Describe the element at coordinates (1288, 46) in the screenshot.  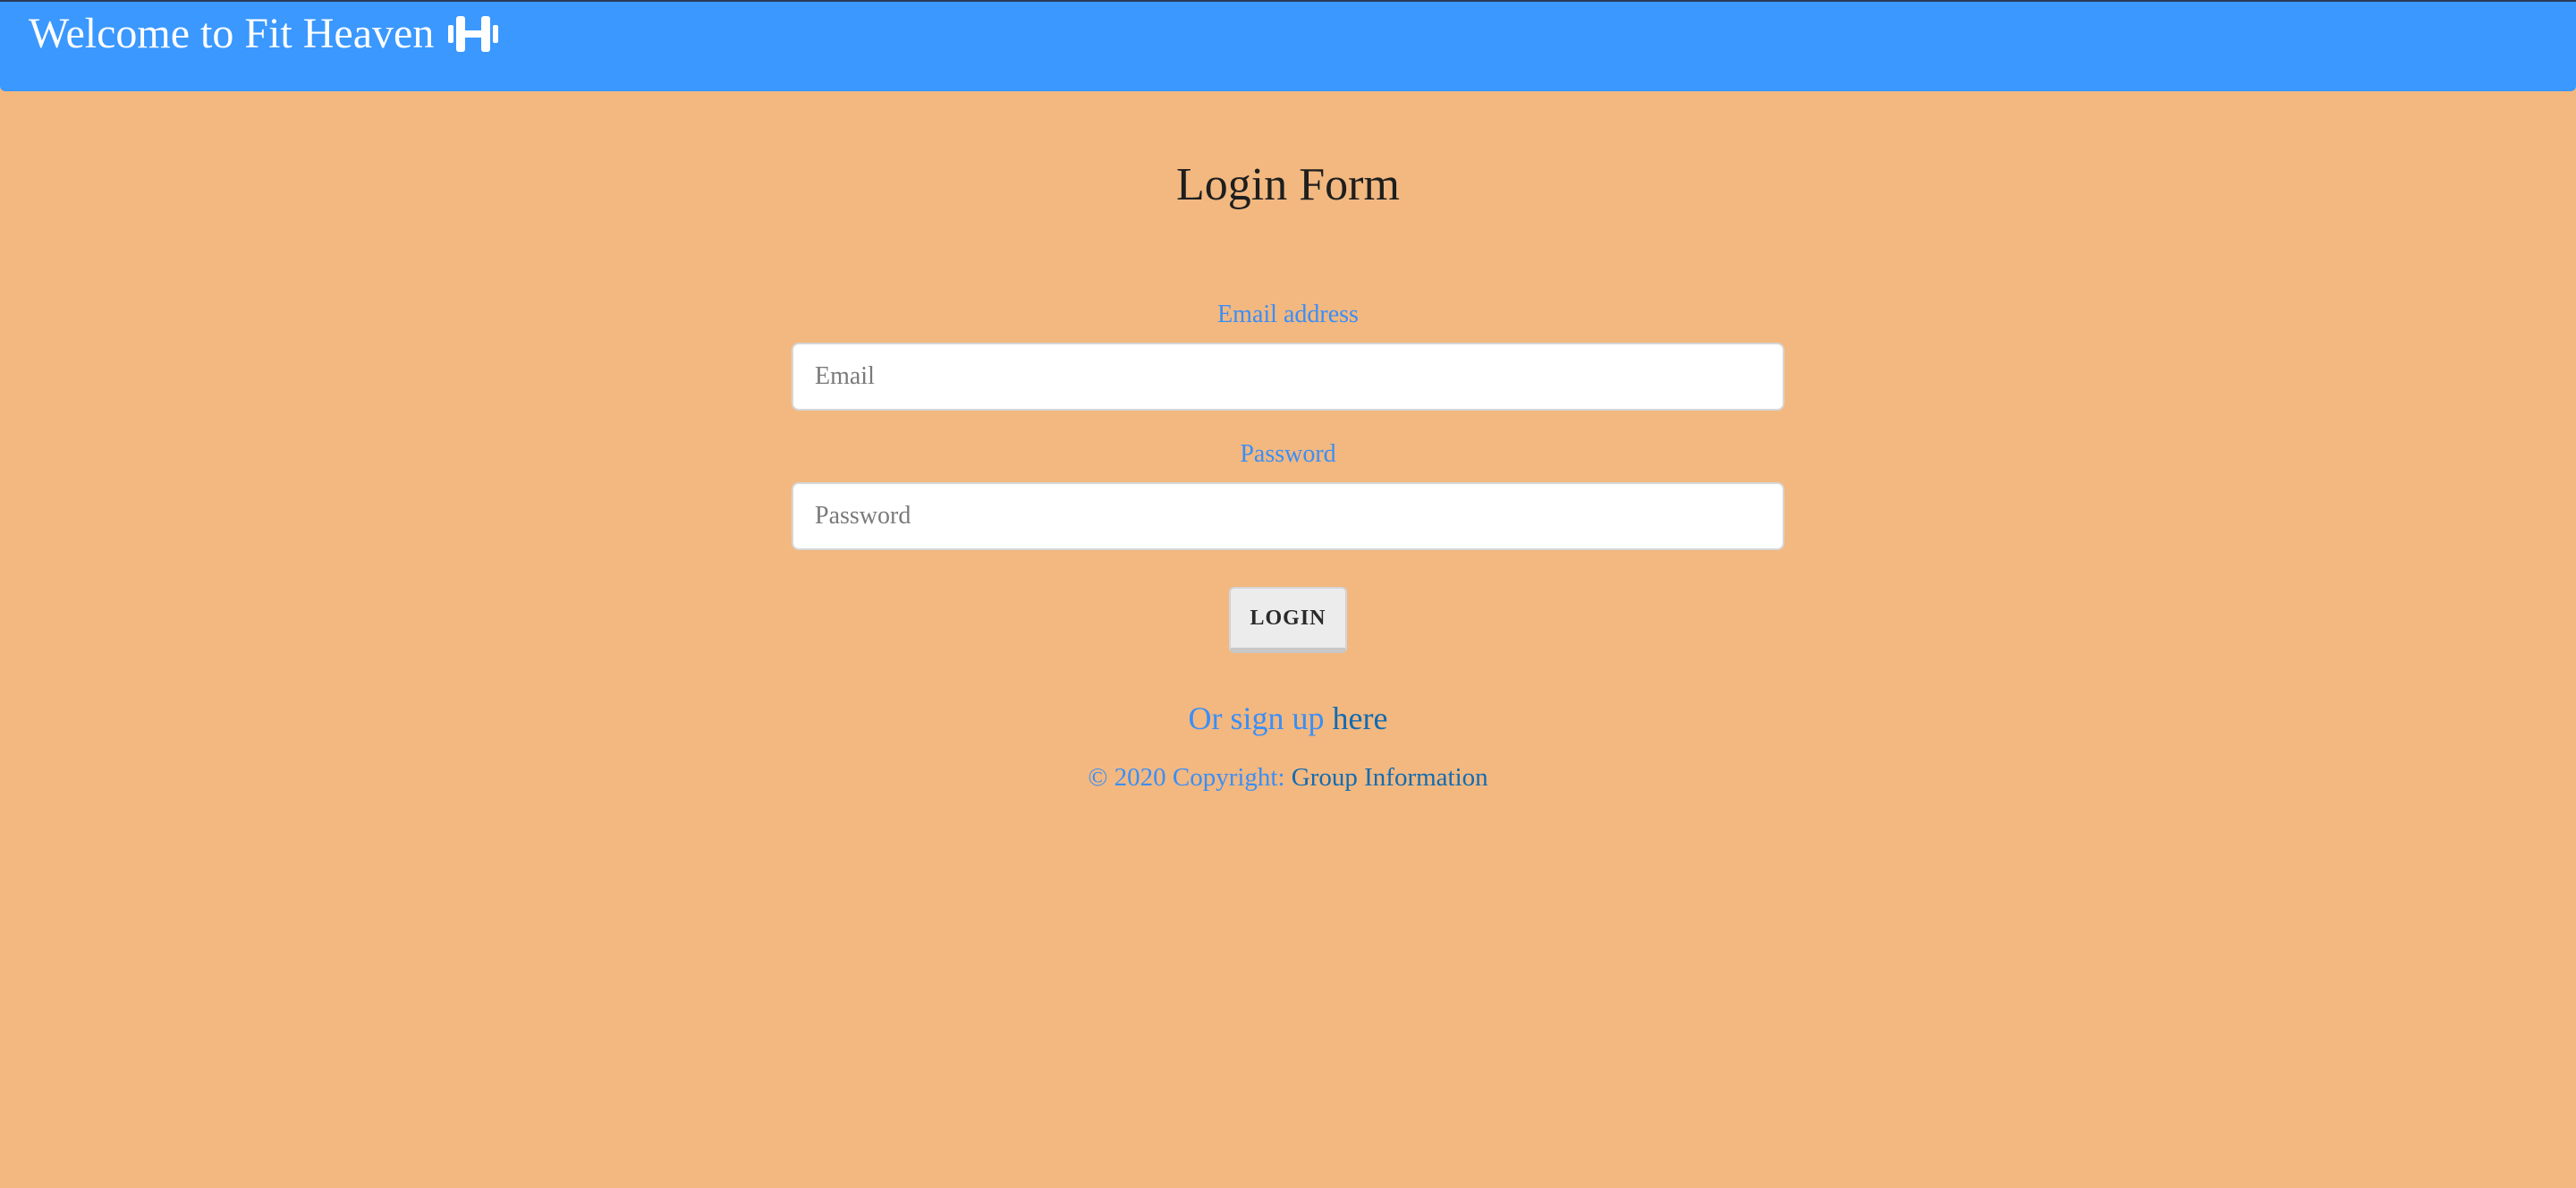
I see `top-header: Welcome to Fit Heaven` at that location.